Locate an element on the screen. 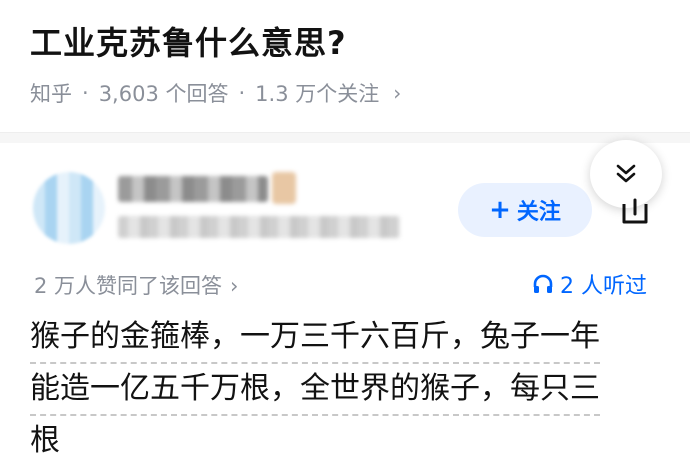 This screenshot has width=690, height=467. agree-text: 2 万人赞同了该回答 is located at coordinates (128, 286).